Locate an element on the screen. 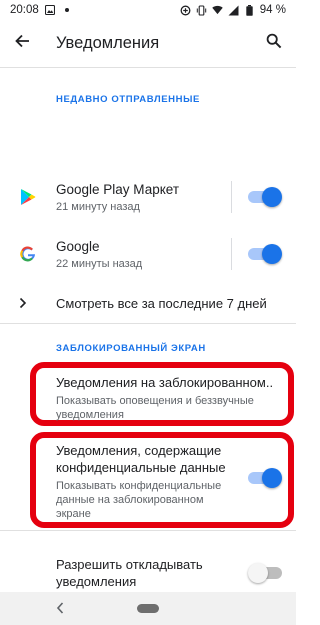  dot-icon is located at coordinates (67, 10).